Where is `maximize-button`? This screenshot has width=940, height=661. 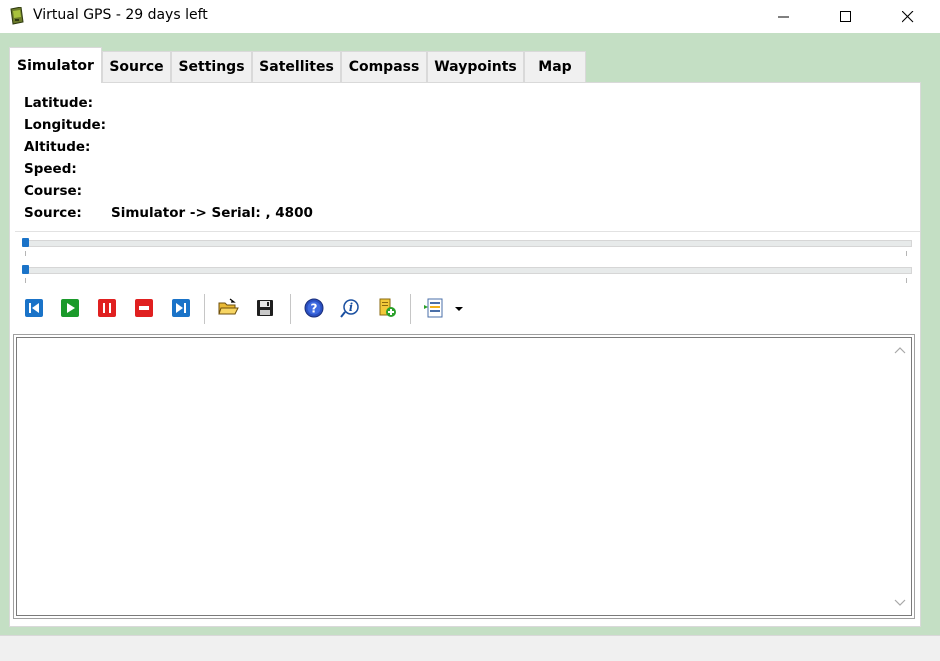 maximize-button is located at coordinates (846, 16).